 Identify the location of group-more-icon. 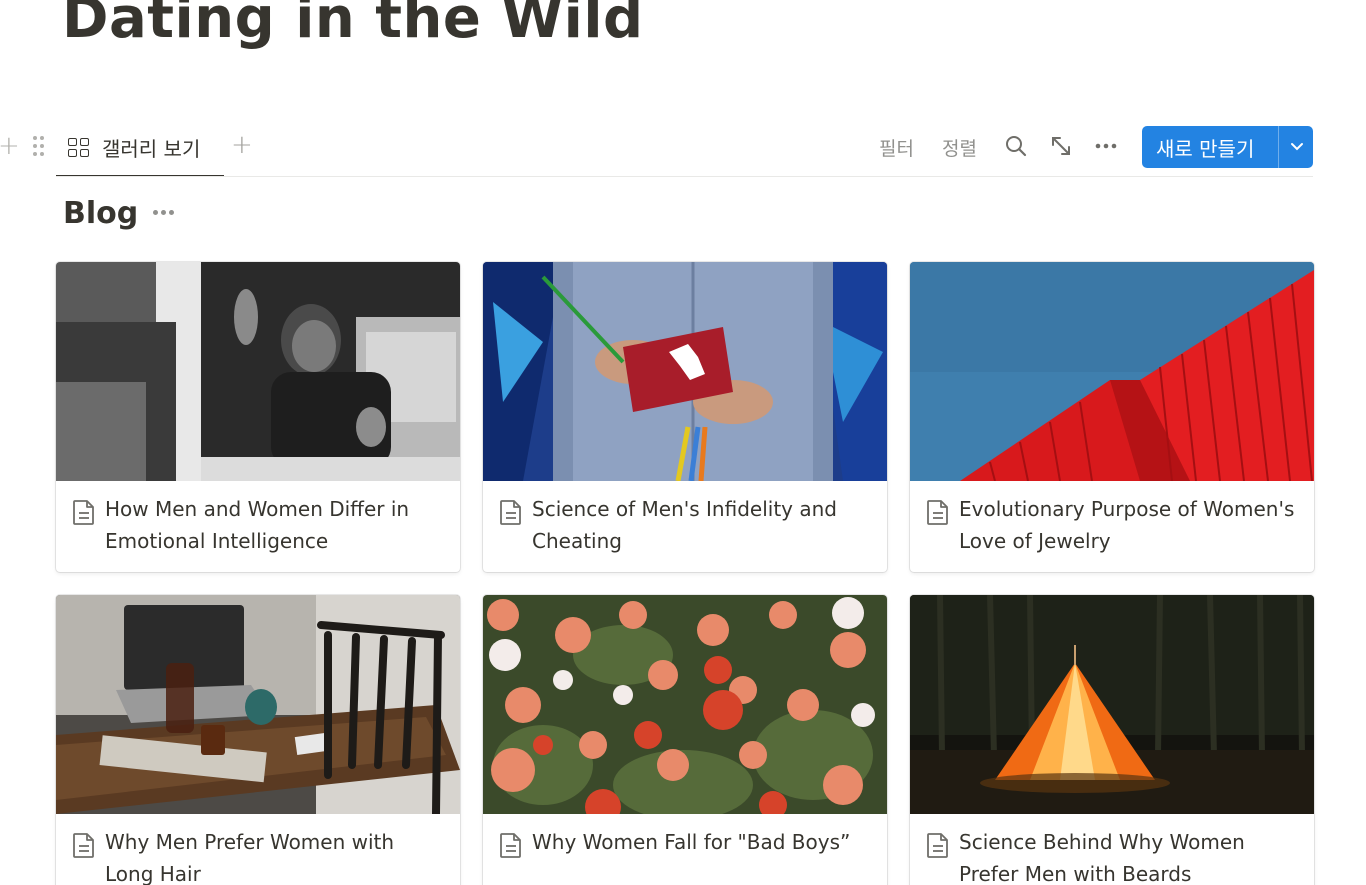
(164, 213).